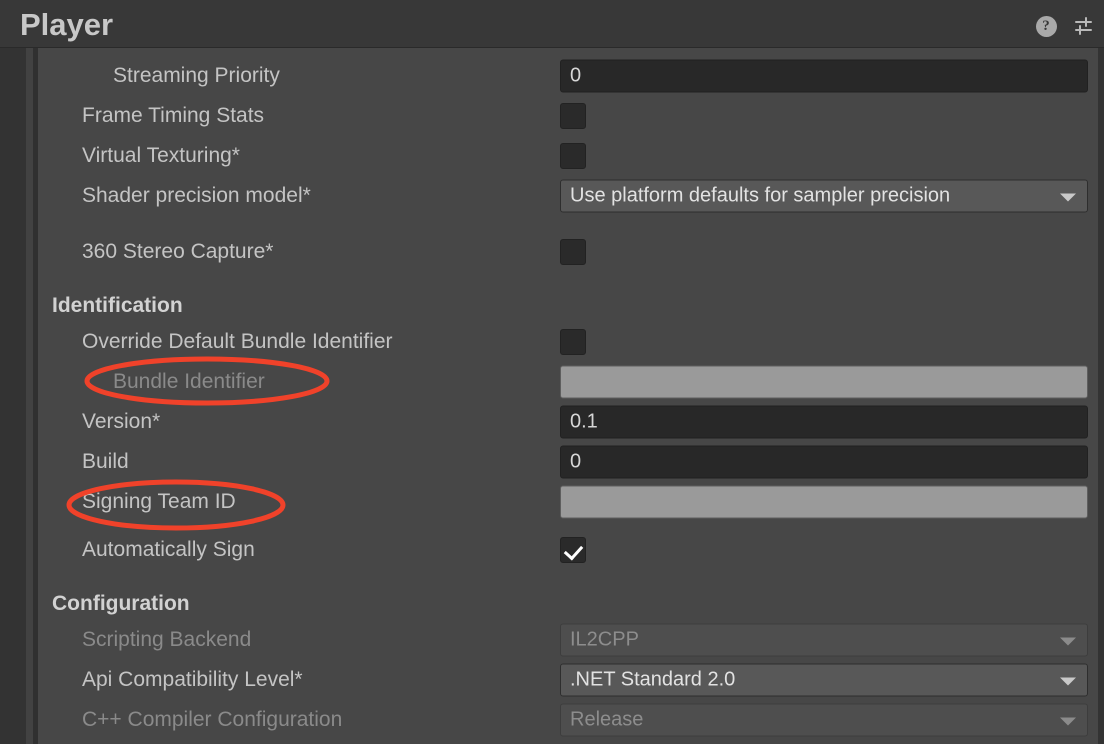 Image resolution: width=1104 pixels, height=744 pixels. I want to click on row-label-shader-precision-model: Shader precision model*, so click(196, 195).